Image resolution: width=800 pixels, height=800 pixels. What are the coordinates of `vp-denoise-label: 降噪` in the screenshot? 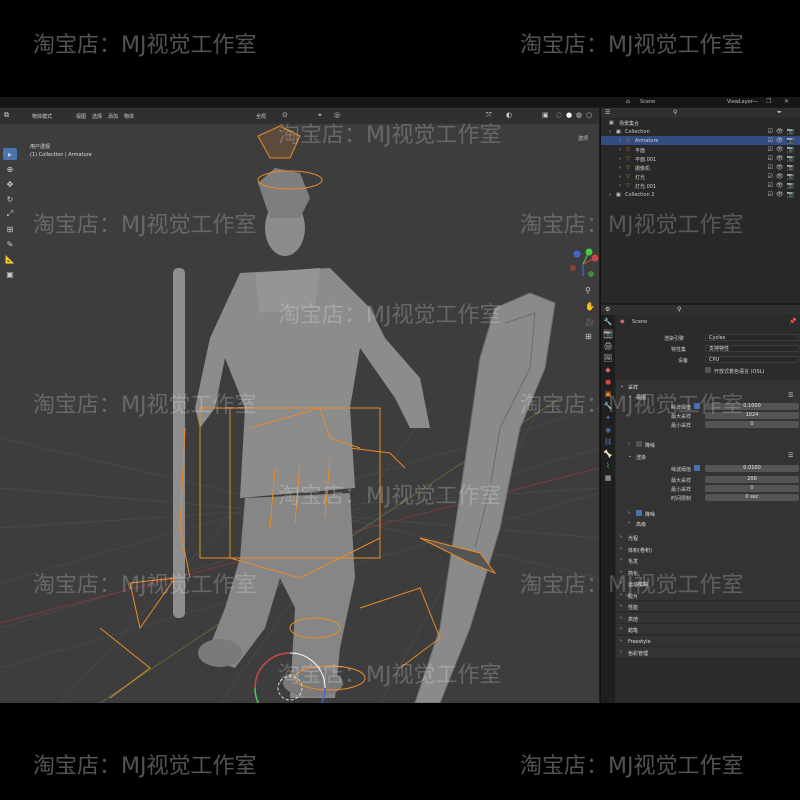 It's located at (650, 445).